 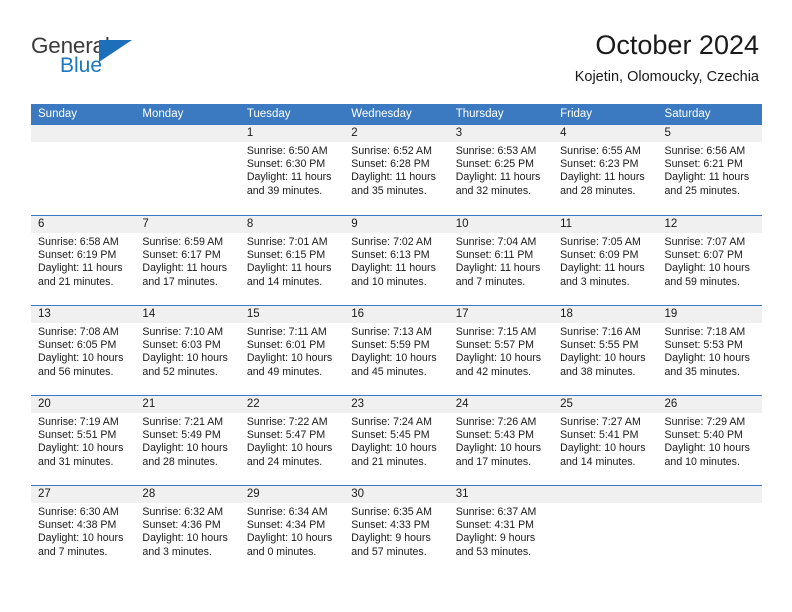 I want to click on day-number-strip: 10, so click(x=501, y=224).